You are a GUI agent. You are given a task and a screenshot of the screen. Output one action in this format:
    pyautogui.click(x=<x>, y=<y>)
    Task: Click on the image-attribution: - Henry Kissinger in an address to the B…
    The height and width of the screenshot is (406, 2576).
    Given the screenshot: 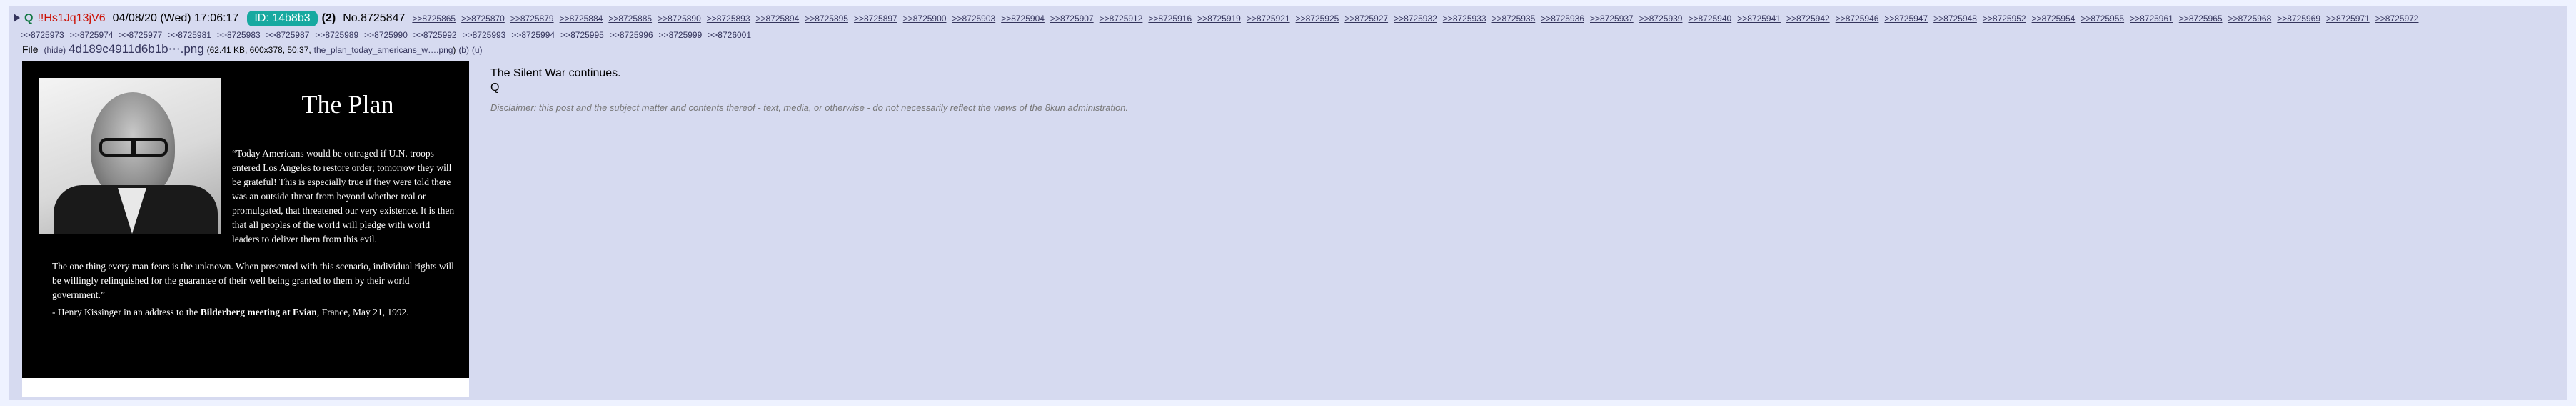 What is the action you would take?
    pyautogui.click(x=254, y=313)
    